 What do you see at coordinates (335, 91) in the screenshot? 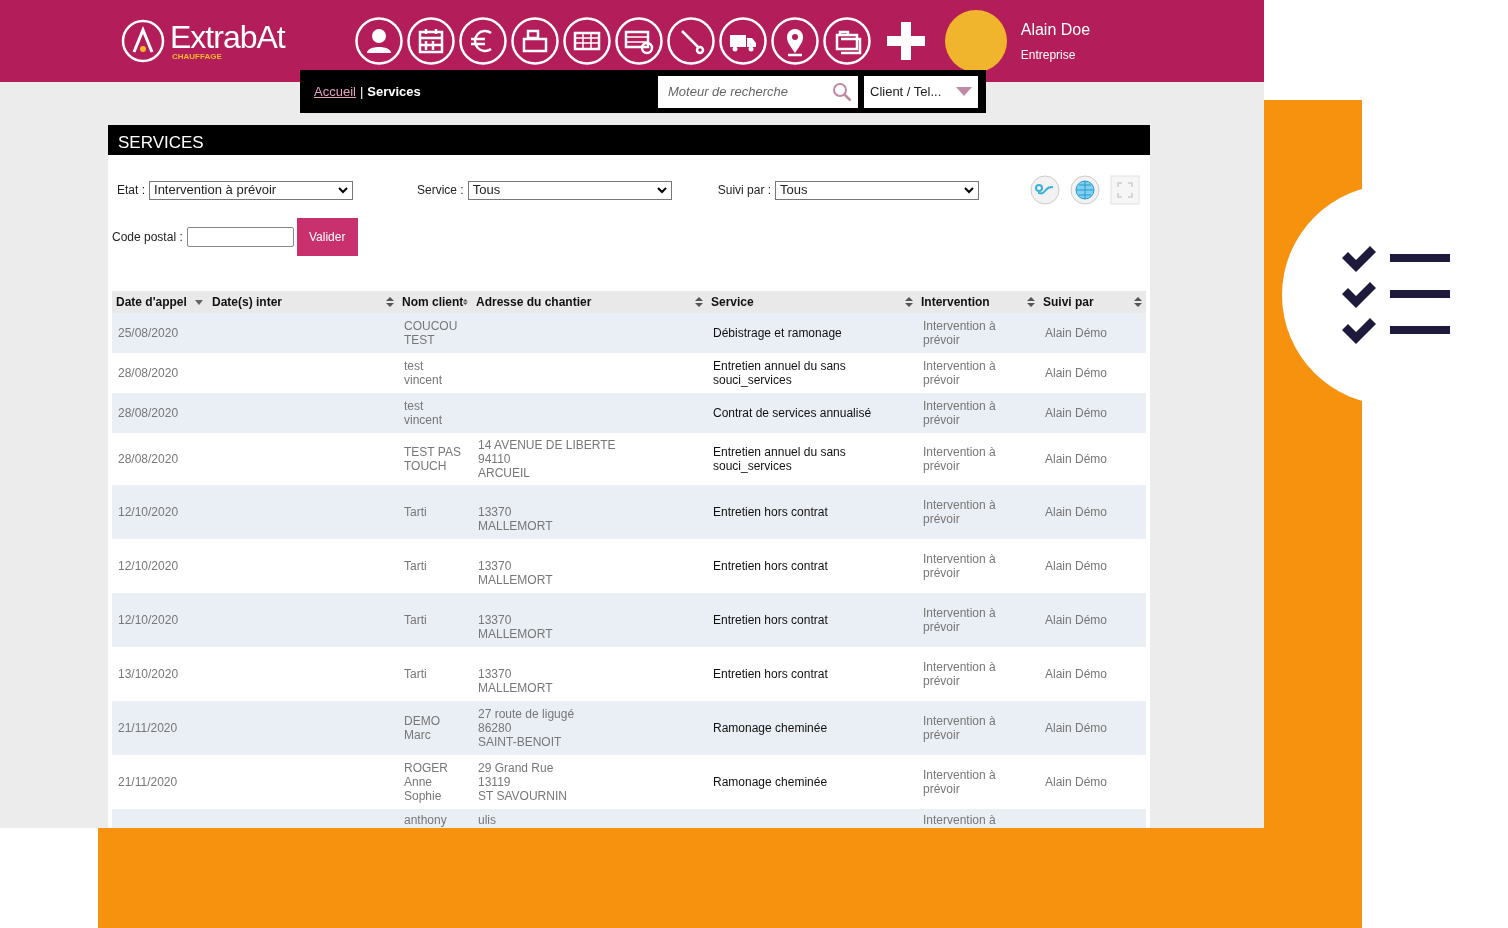
I see `breadcrumb-link: Accueil` at bounding box center [335, 91].